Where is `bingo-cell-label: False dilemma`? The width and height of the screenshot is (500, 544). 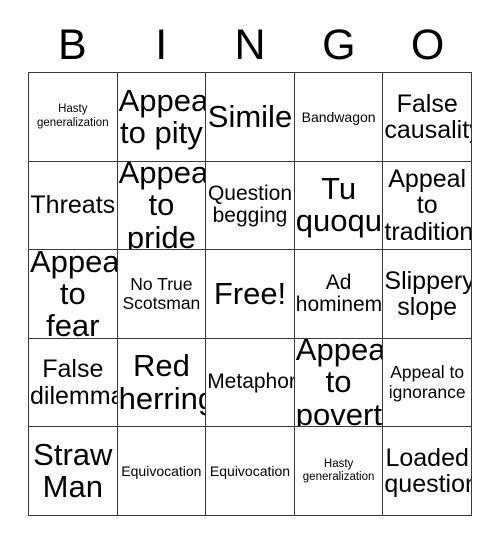 bingo-cell-label: False dilemma is located at coordinates (74, 382).